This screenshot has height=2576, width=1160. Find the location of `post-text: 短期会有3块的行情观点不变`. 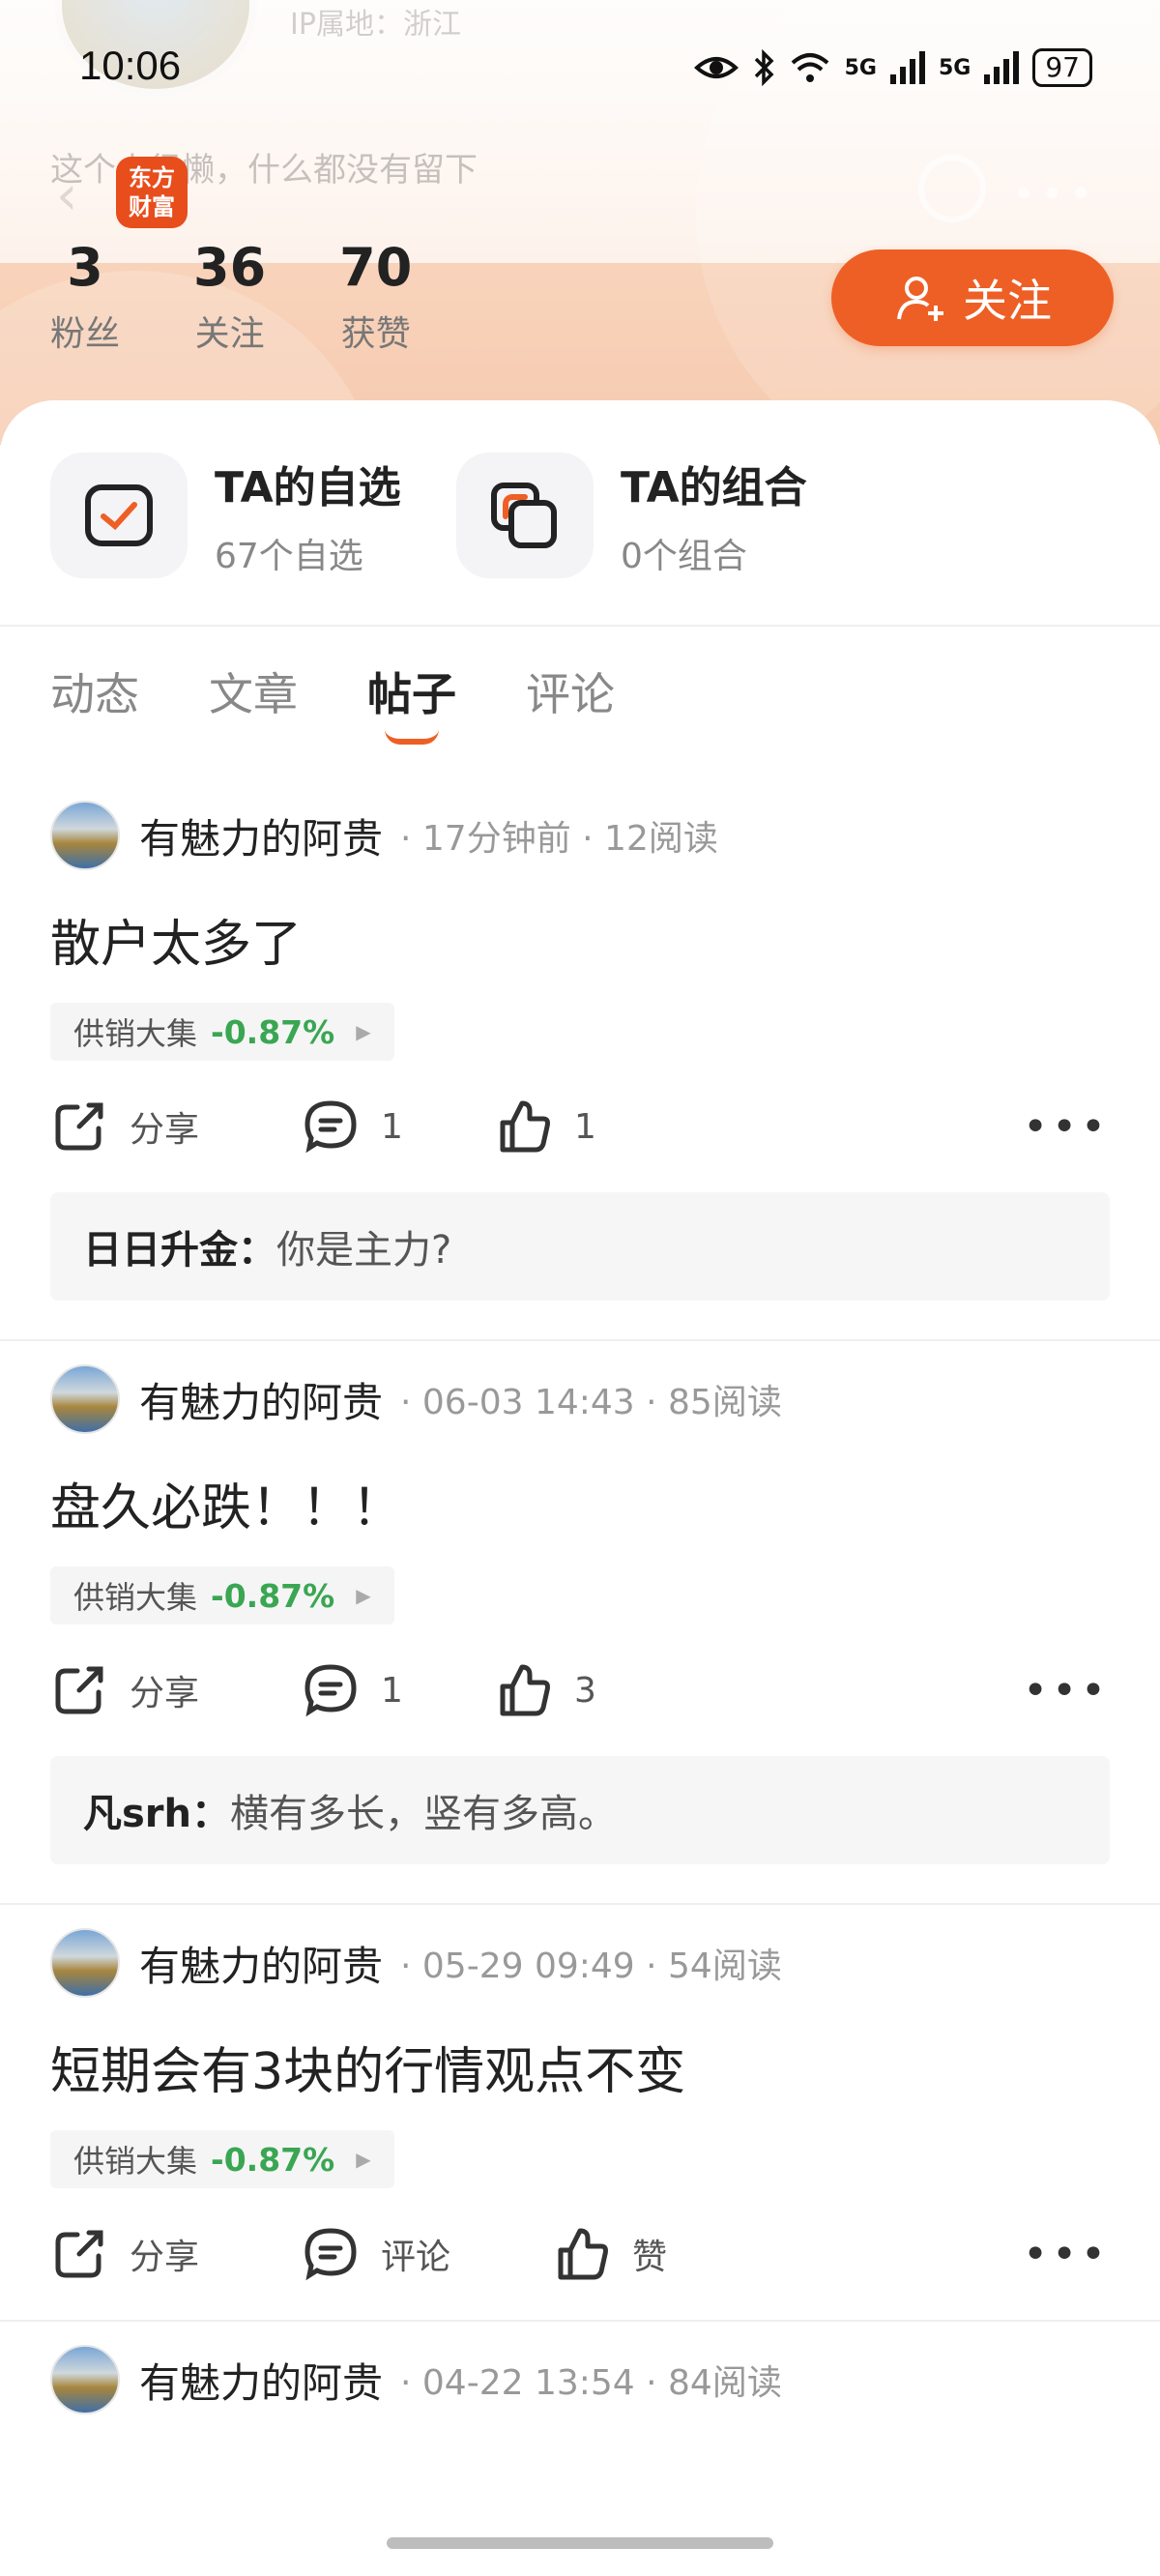

post-text: 短期会有3块的行情观点不变 is located at coordinates (580, 2067).